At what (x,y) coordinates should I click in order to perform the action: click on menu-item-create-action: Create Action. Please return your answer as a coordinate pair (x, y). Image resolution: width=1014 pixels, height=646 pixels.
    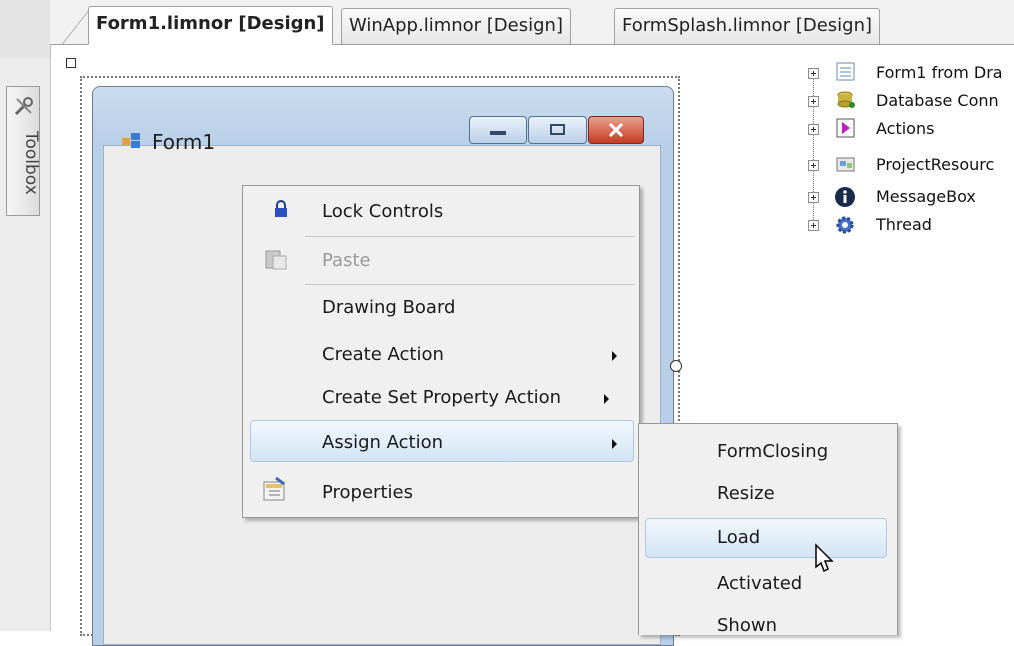
    Looking at the image, I should click on (383, 355).